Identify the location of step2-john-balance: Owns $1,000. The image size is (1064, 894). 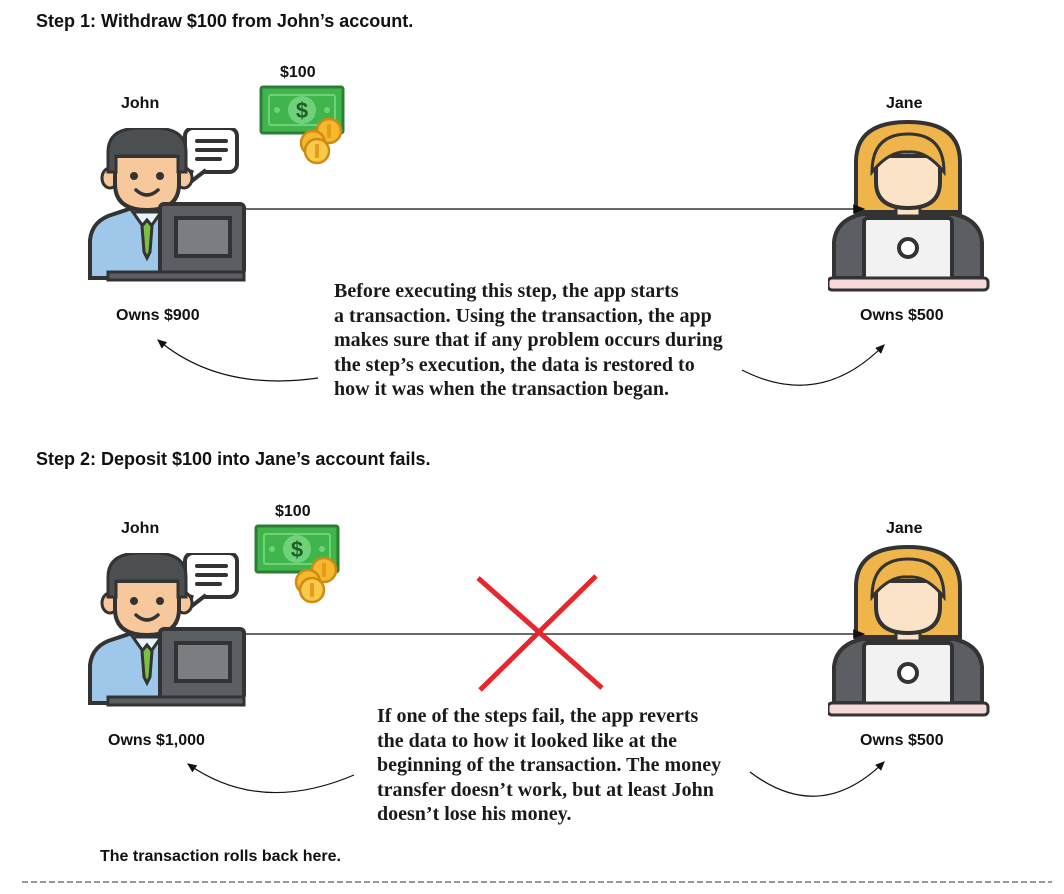
(156, 740).